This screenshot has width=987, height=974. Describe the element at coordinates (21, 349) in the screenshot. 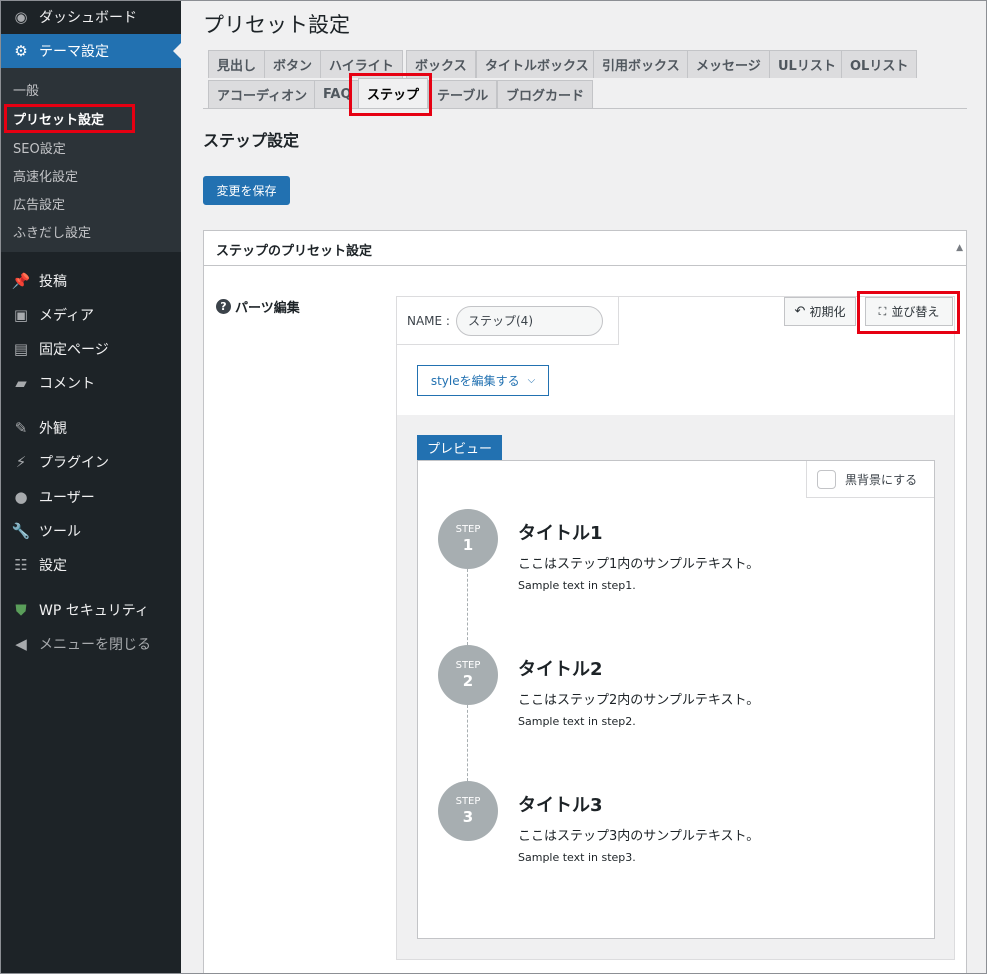

I see `page-icon: ▤` at that location.